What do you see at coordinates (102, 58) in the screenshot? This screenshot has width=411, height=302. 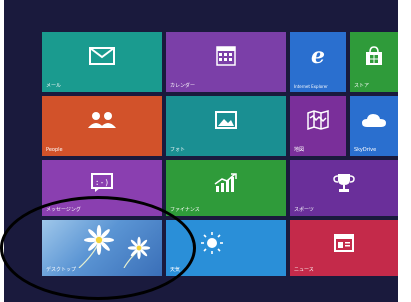 I see `envelope-icon` at bounding box center [102, 58].